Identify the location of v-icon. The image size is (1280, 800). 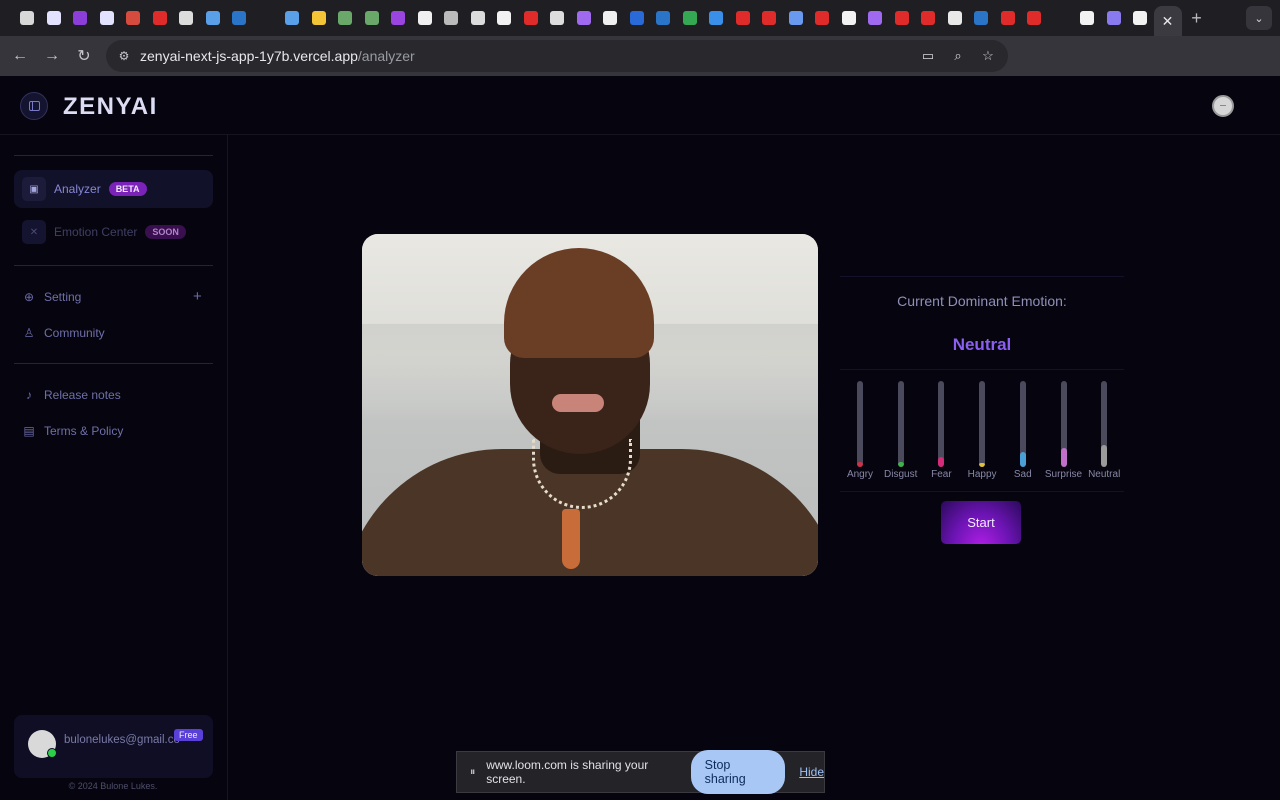
(716, 18).